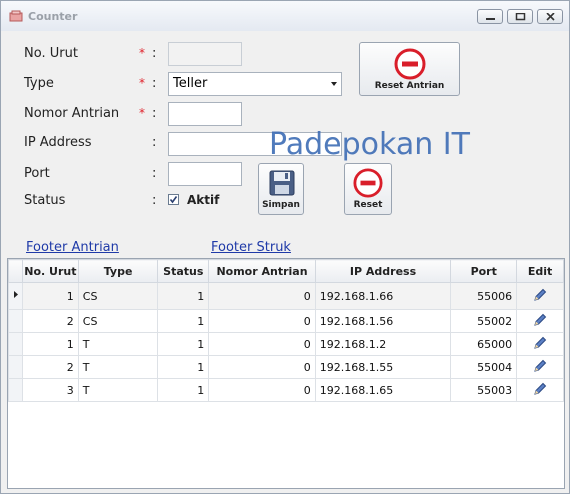 The height and width of the screenshot is (494, 570). Describe the element at coordinates (282, 183) in the screenshot. I see `save-icon` at that location.